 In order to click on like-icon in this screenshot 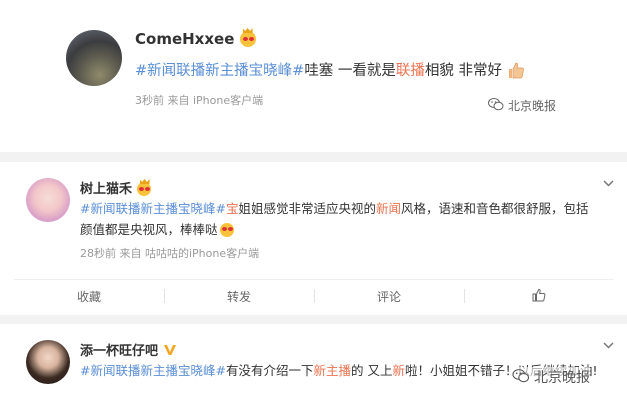, I will do `click(539, 296)`.